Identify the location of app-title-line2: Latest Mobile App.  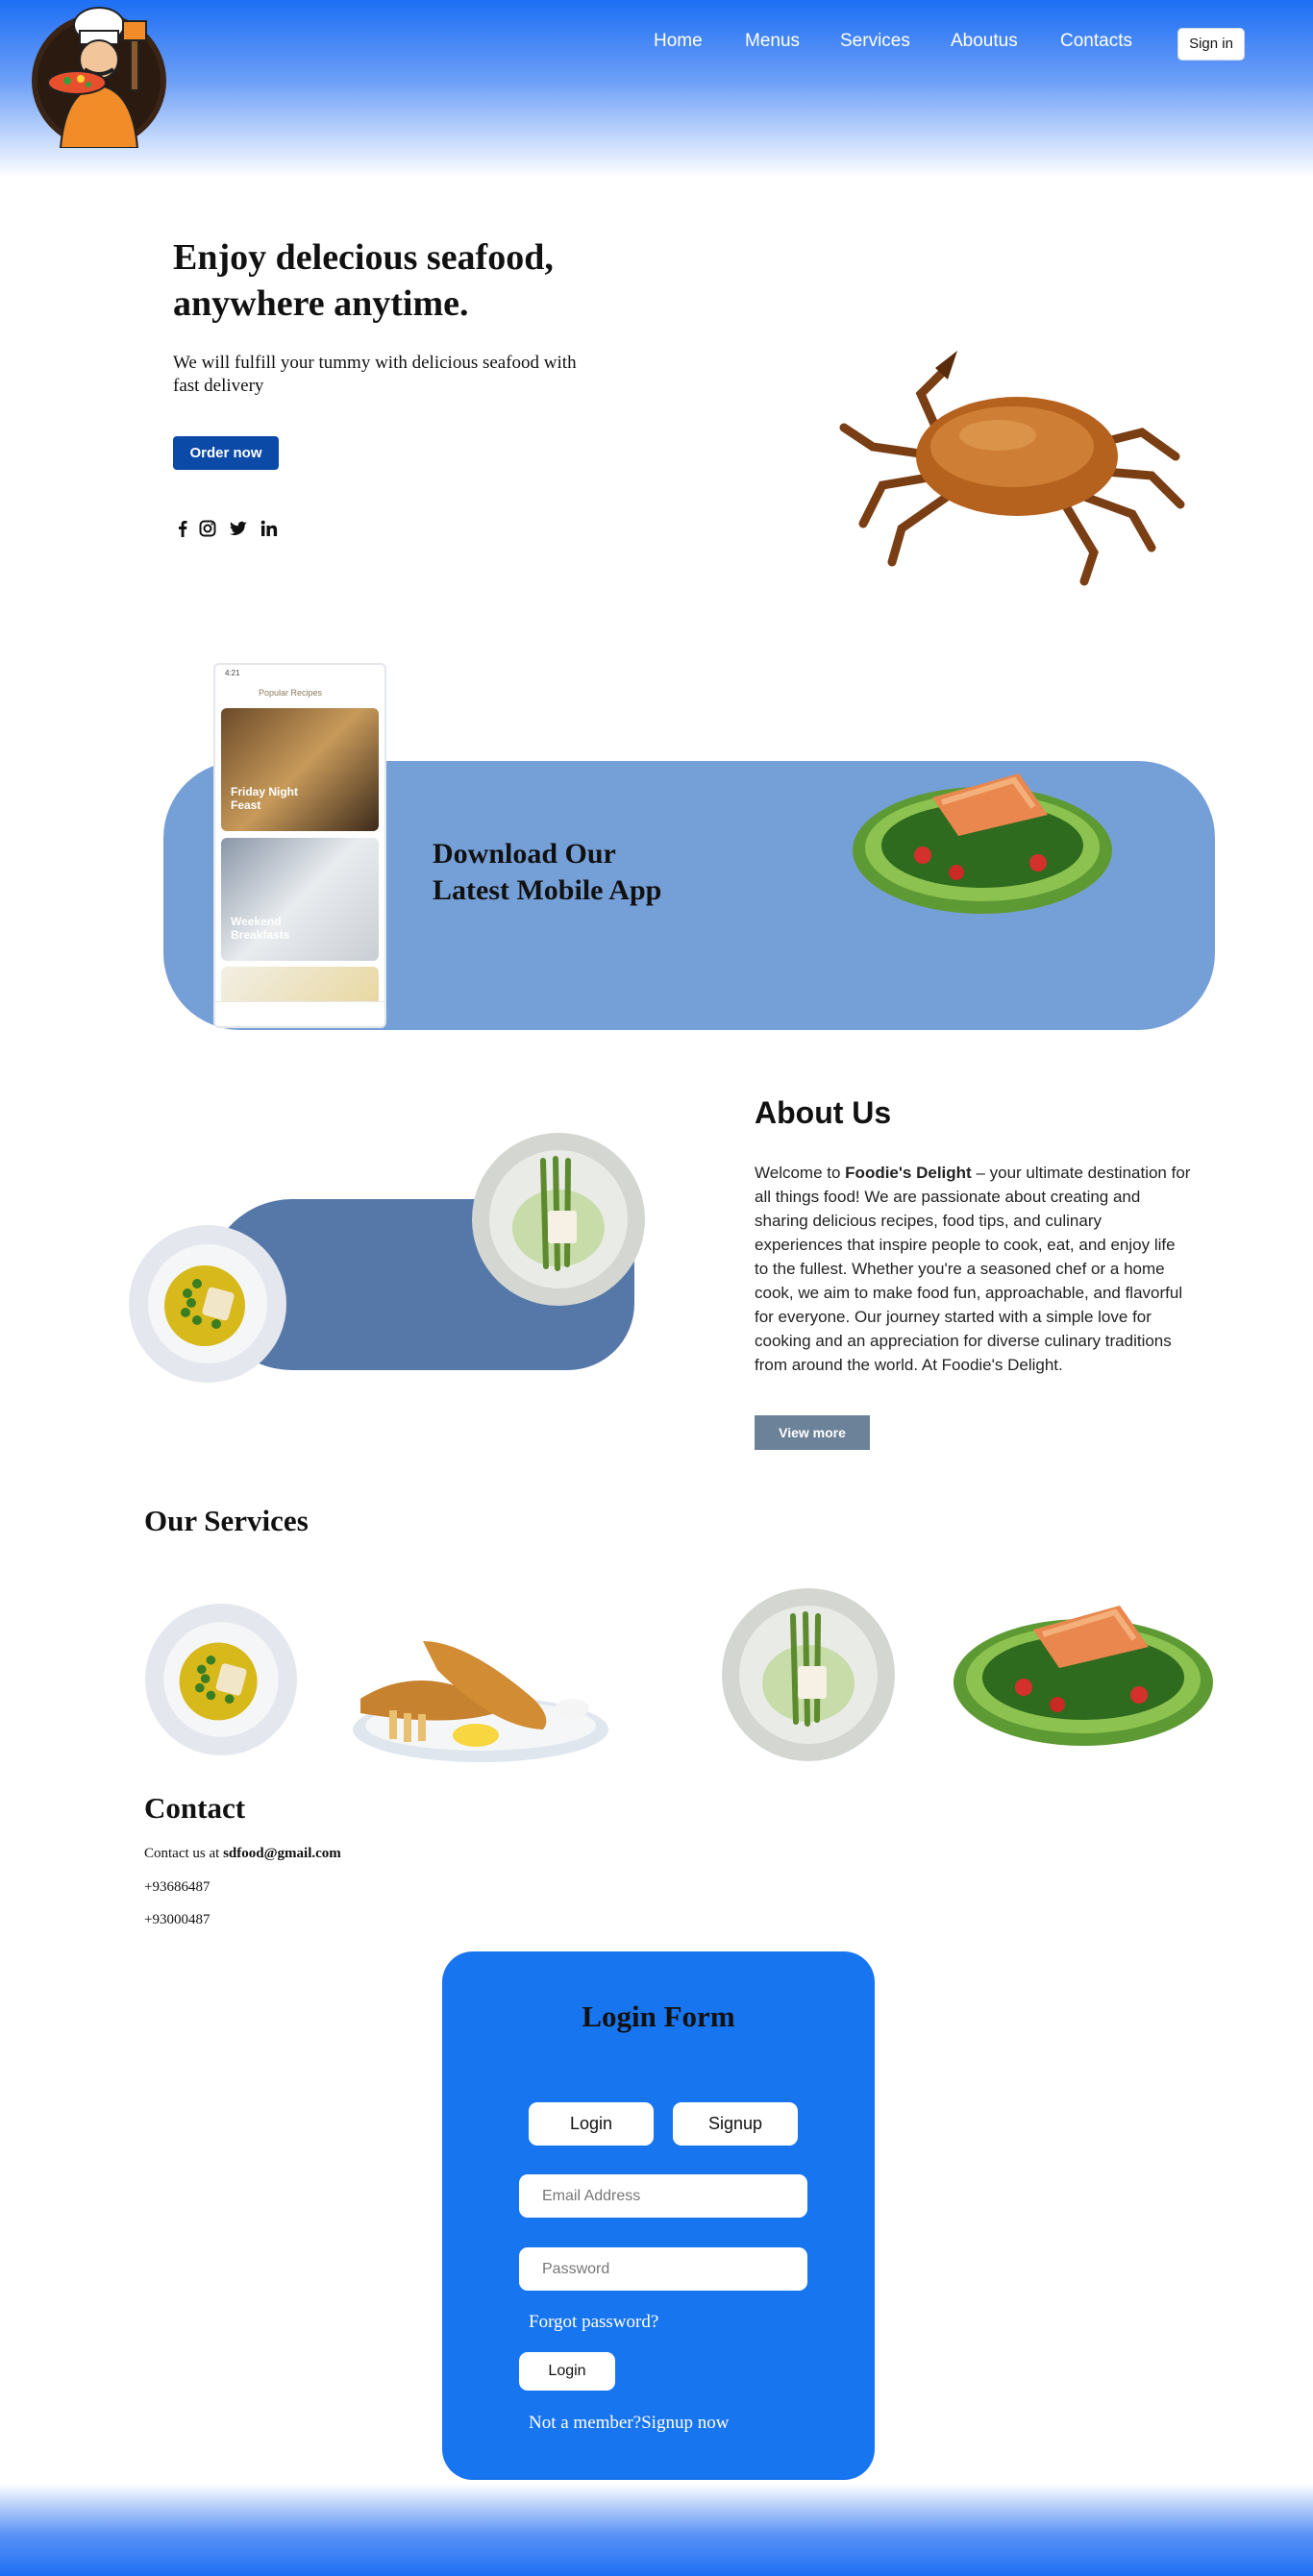
(547, 890).